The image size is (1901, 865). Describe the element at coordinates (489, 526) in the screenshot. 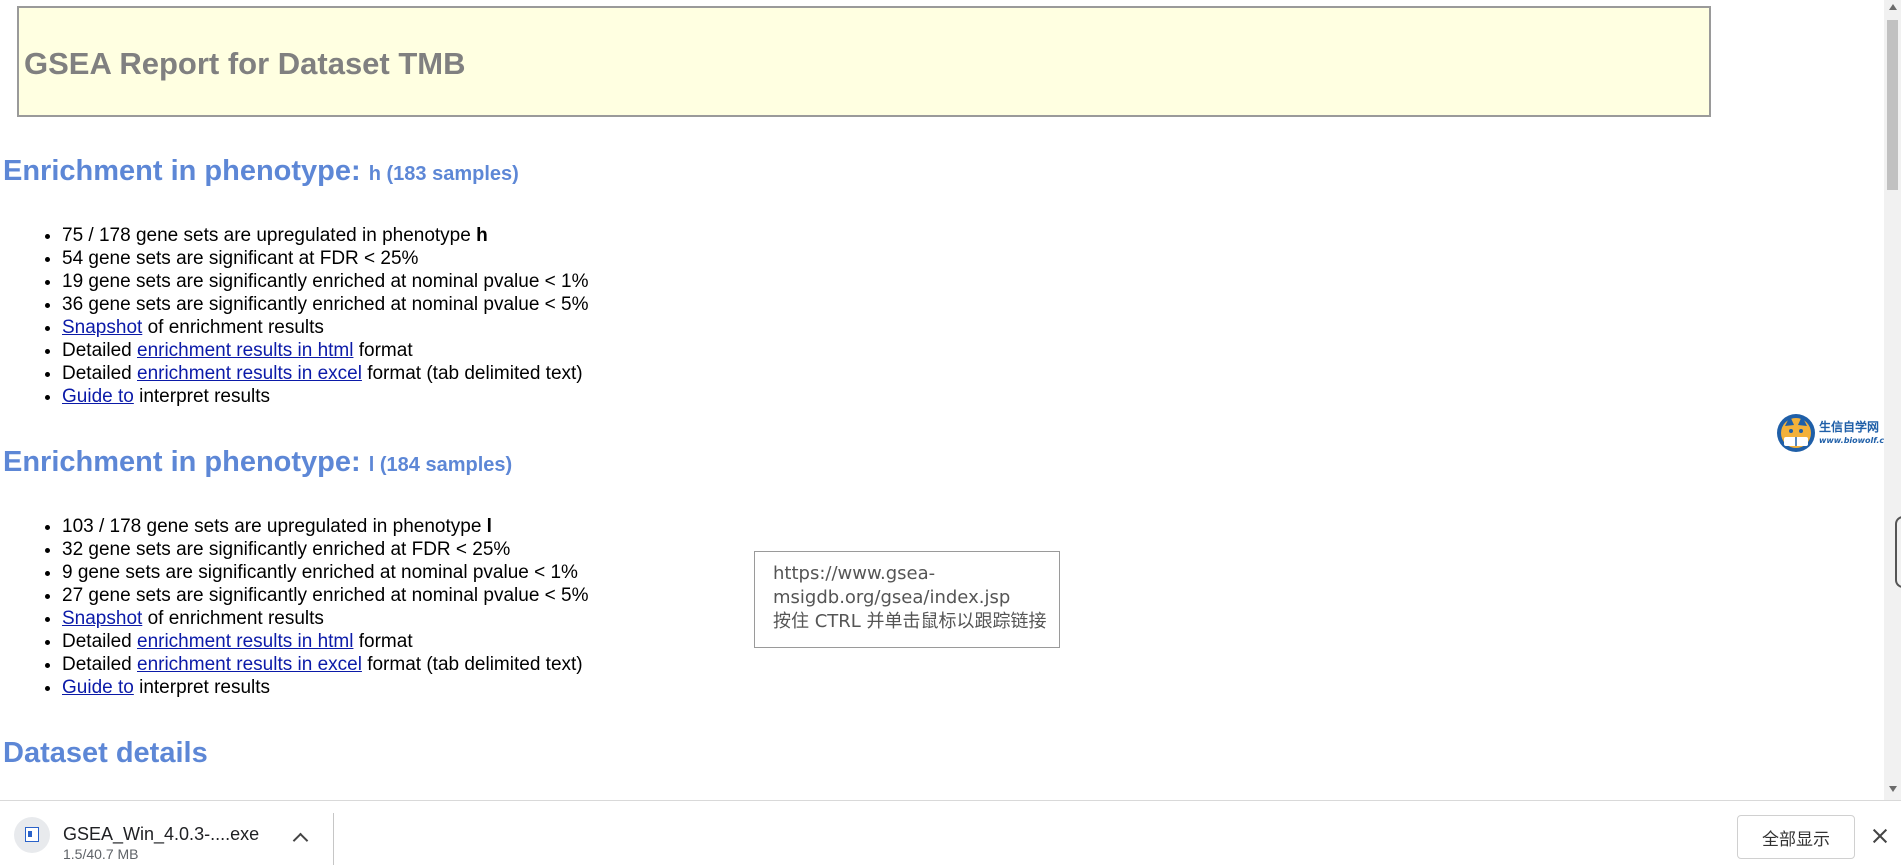

I see `phenotype-name: l` at that location.